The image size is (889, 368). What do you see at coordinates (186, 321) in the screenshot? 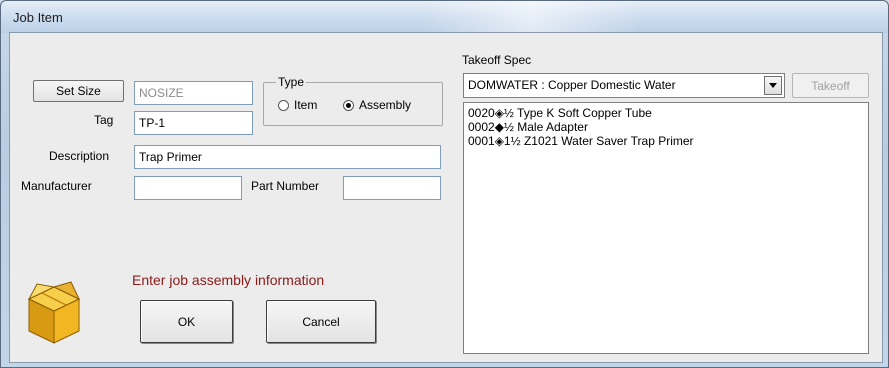
I see `ok-button: OK` at bounding box center [186, 321].